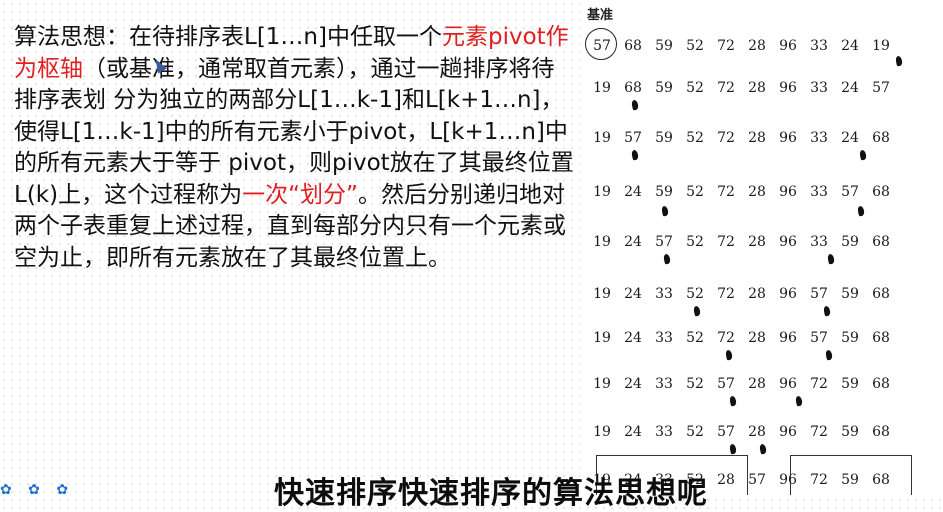 This screenshot has height=512, width=943. Describe the element at coordinates (37, 490) in the screenshot. I see `decorative-flowers-icon: ✿ ✿ ✿` at that location.